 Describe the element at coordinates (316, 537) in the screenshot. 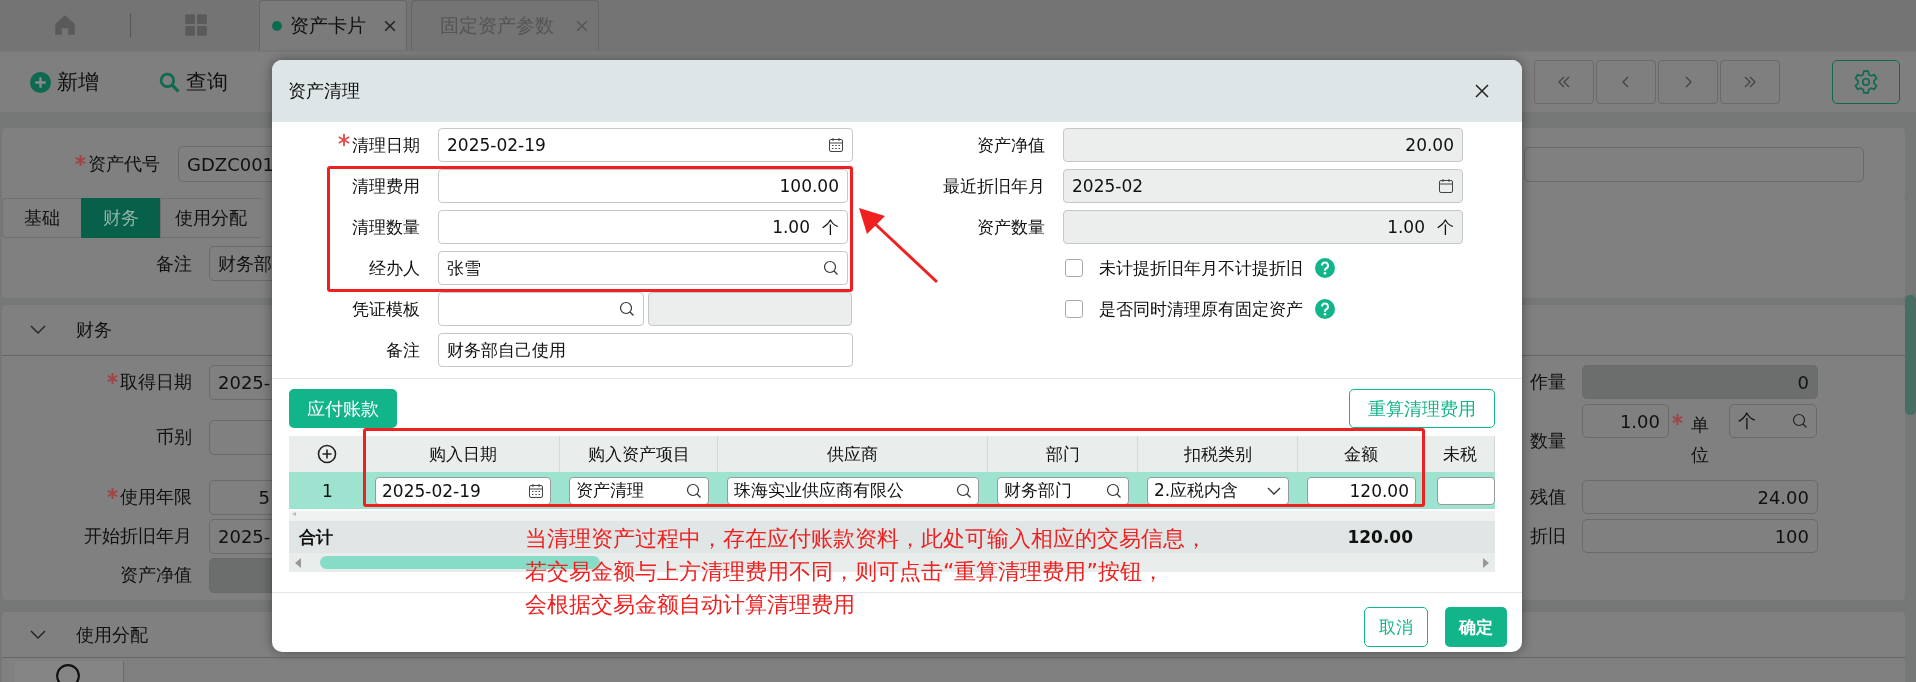

I see `total-label: 合计` at that location.